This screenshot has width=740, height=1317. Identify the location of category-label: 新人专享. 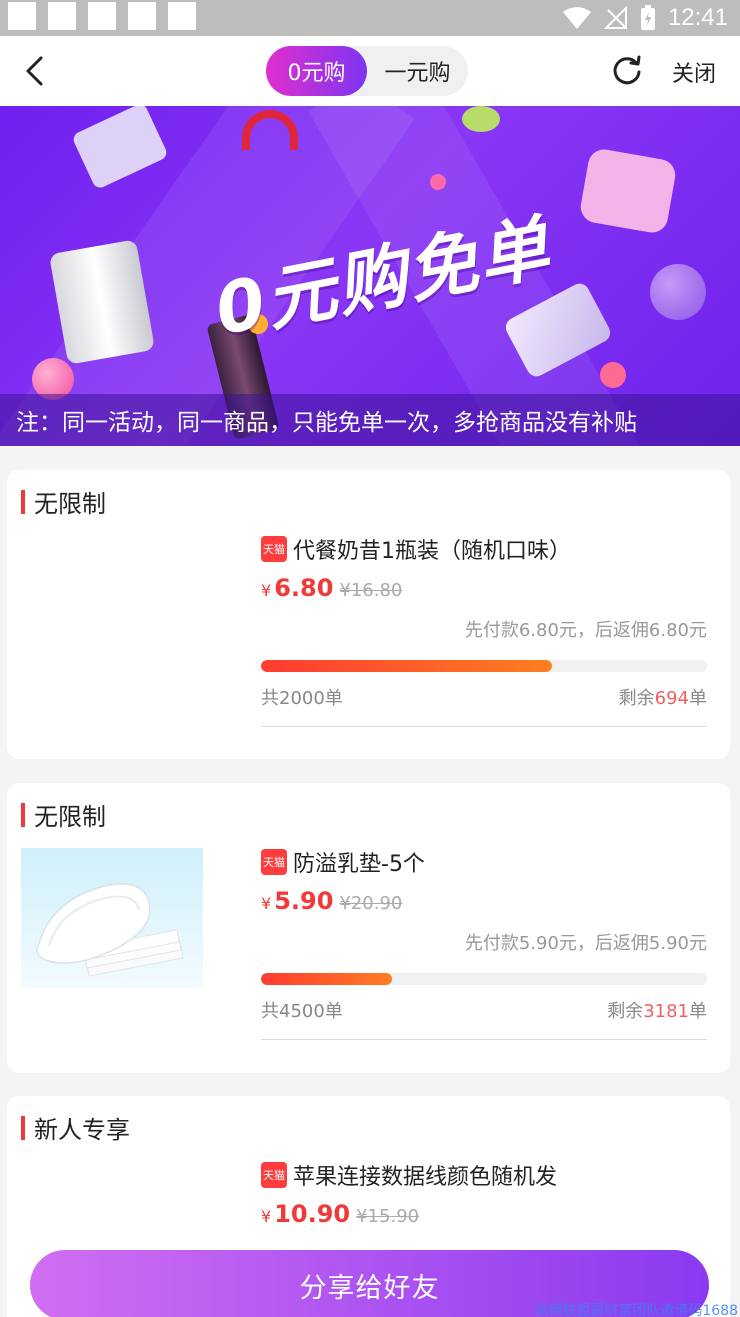
(82, 1130).